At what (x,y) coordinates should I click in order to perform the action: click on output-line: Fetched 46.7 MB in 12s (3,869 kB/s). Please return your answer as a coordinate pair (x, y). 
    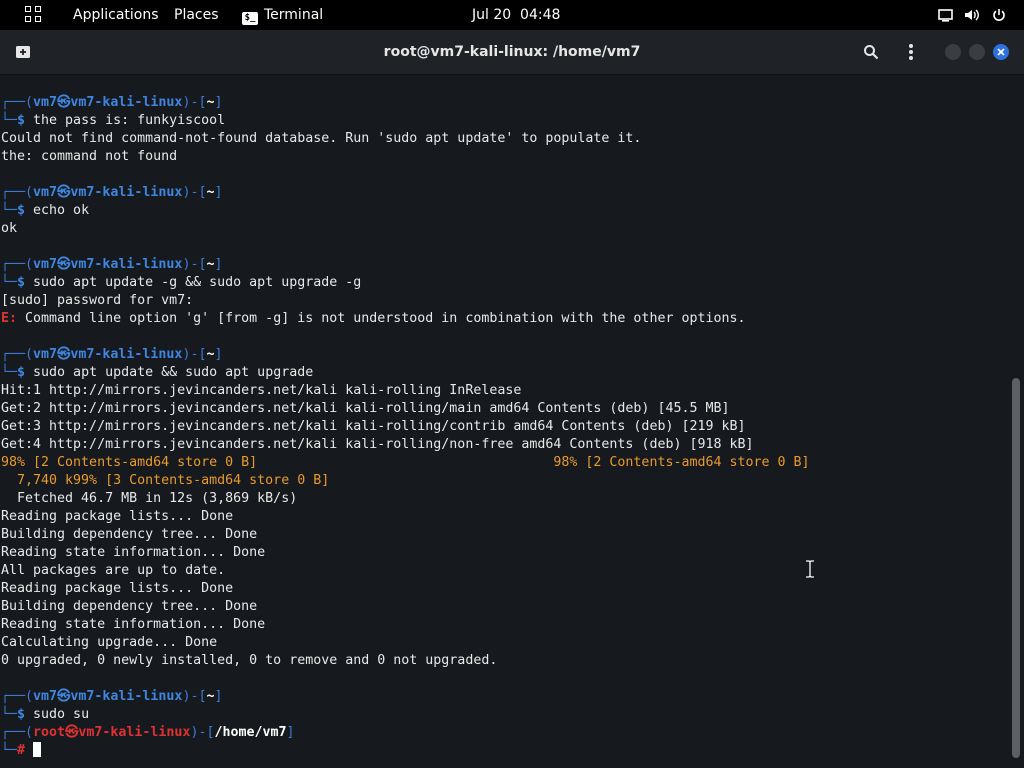
    Looking at the image, I should click on (149, 498).